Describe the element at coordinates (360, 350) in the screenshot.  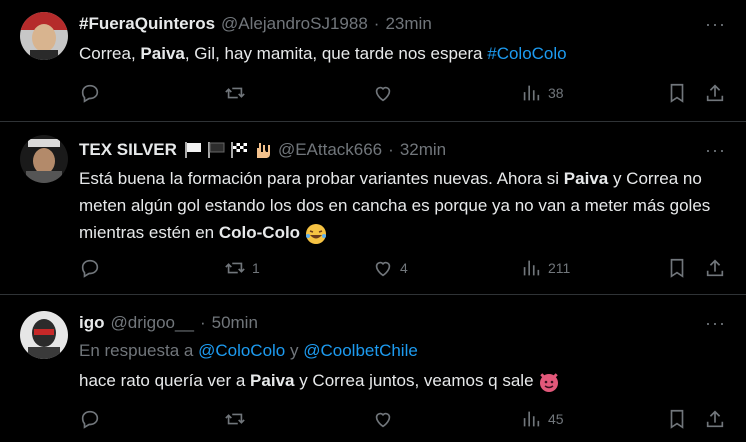
I see `mention-link: @CoolbetChile` at that location.